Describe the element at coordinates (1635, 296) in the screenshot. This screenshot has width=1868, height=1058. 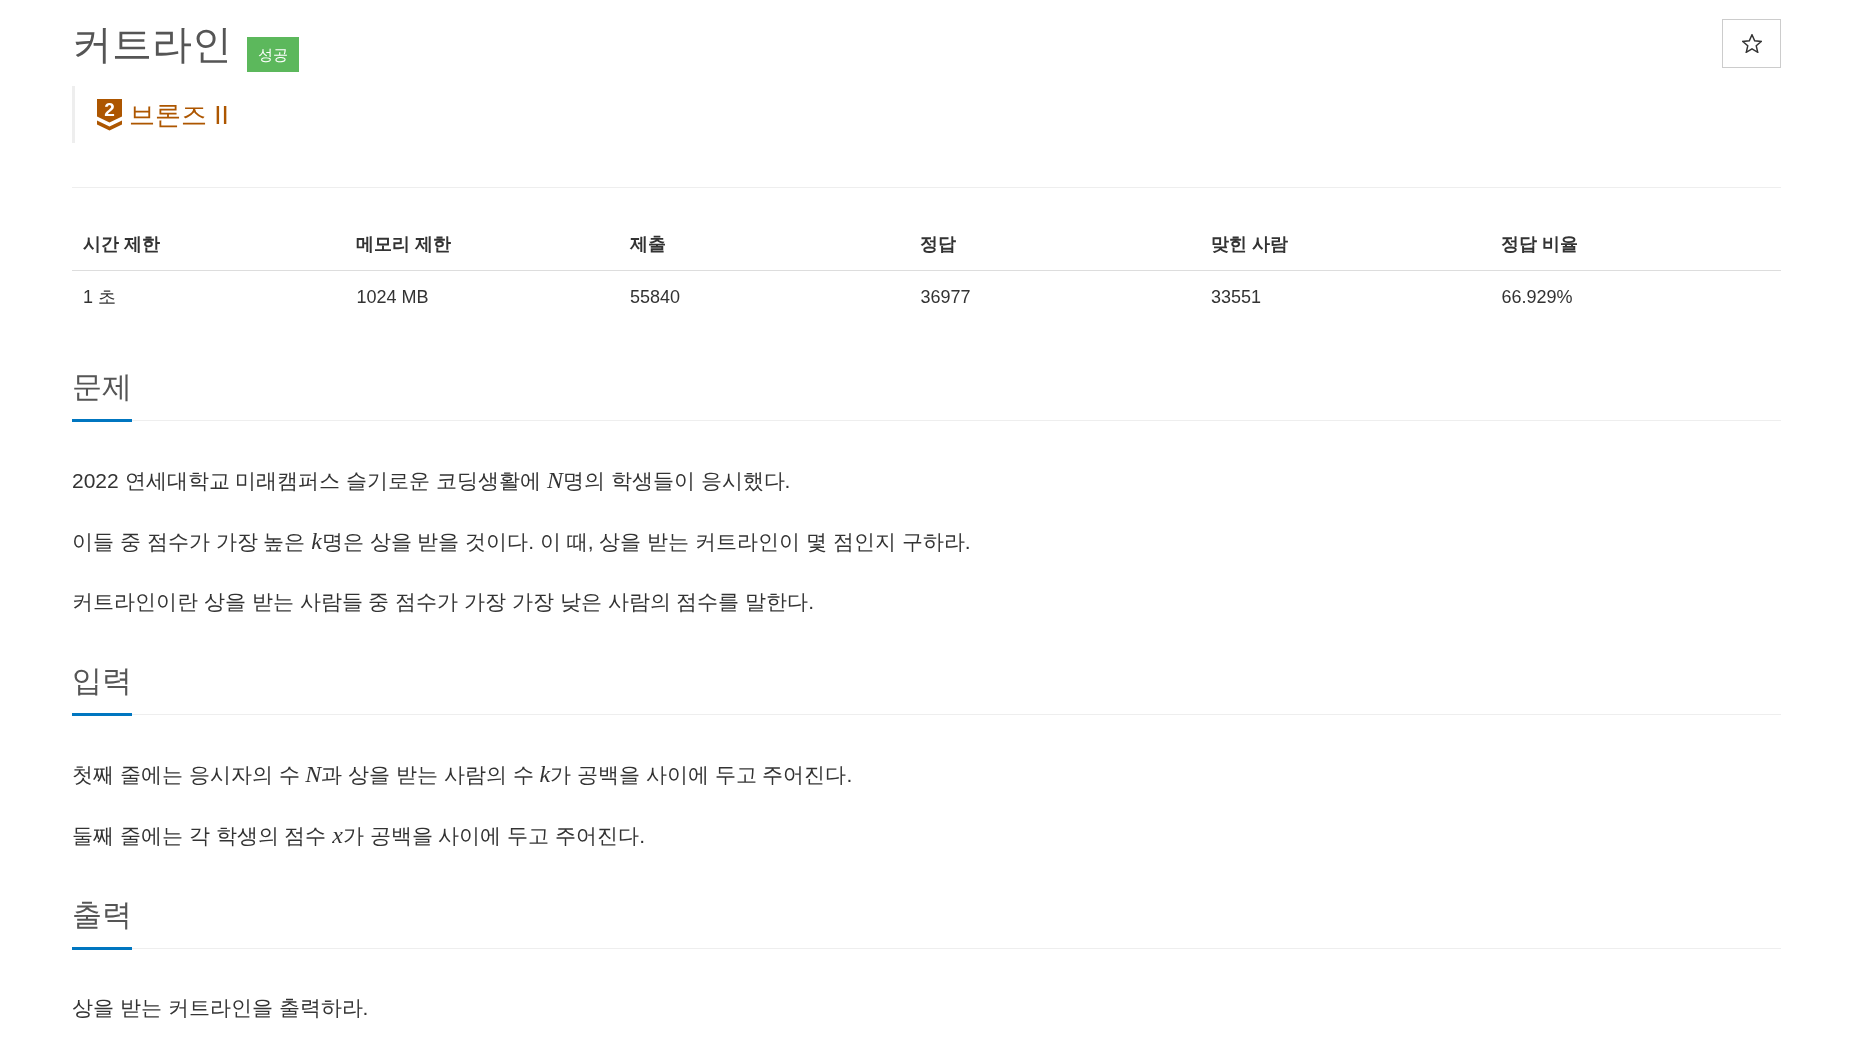
I see `table-cell: 66.929%` at that location.